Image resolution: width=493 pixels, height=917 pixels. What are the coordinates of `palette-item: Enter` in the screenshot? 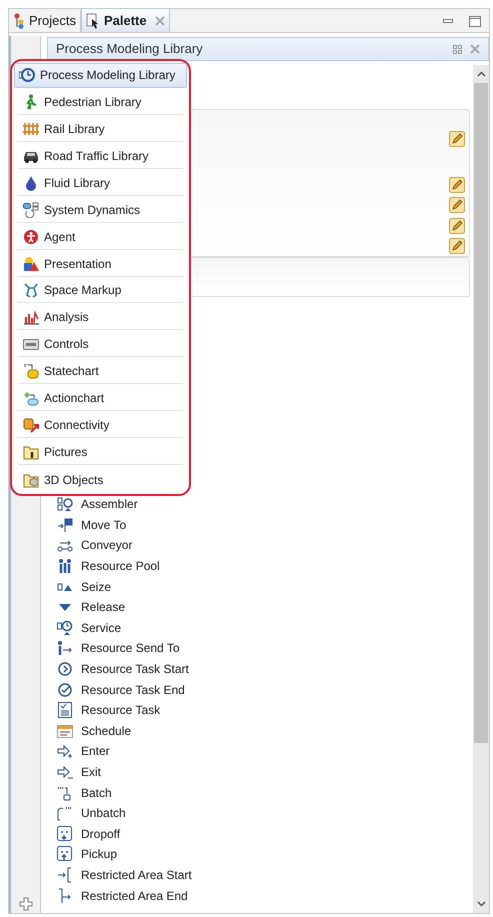 It's located at (83, 751).